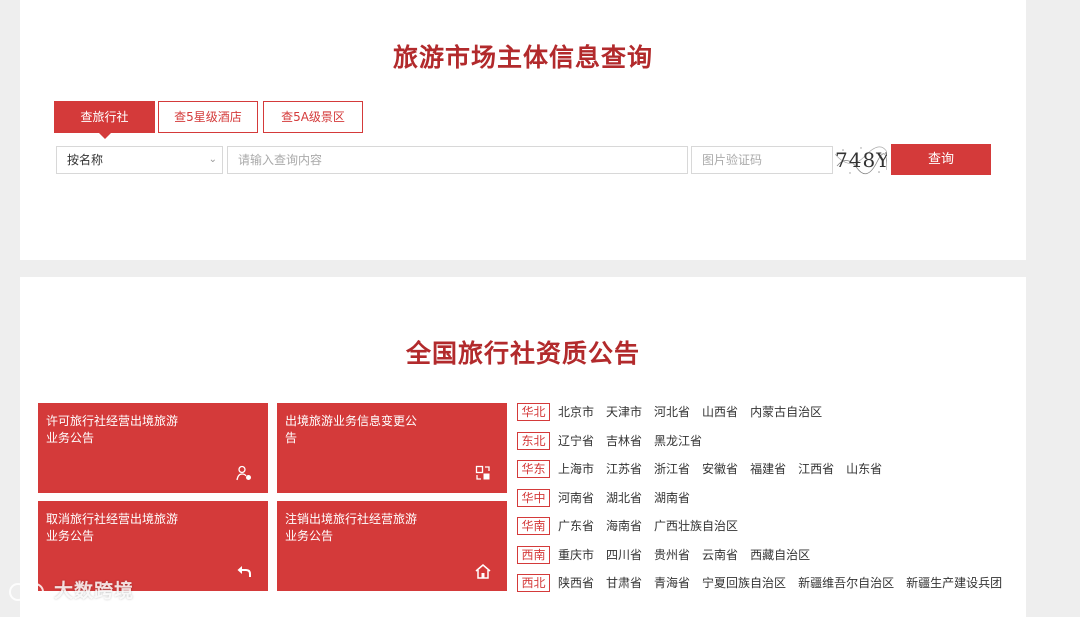 This screenshot has height=617, width=1080. Describe the element at coordinates (576, 441) in the screenshot. I see `province-link: 辽宁省` at that location.